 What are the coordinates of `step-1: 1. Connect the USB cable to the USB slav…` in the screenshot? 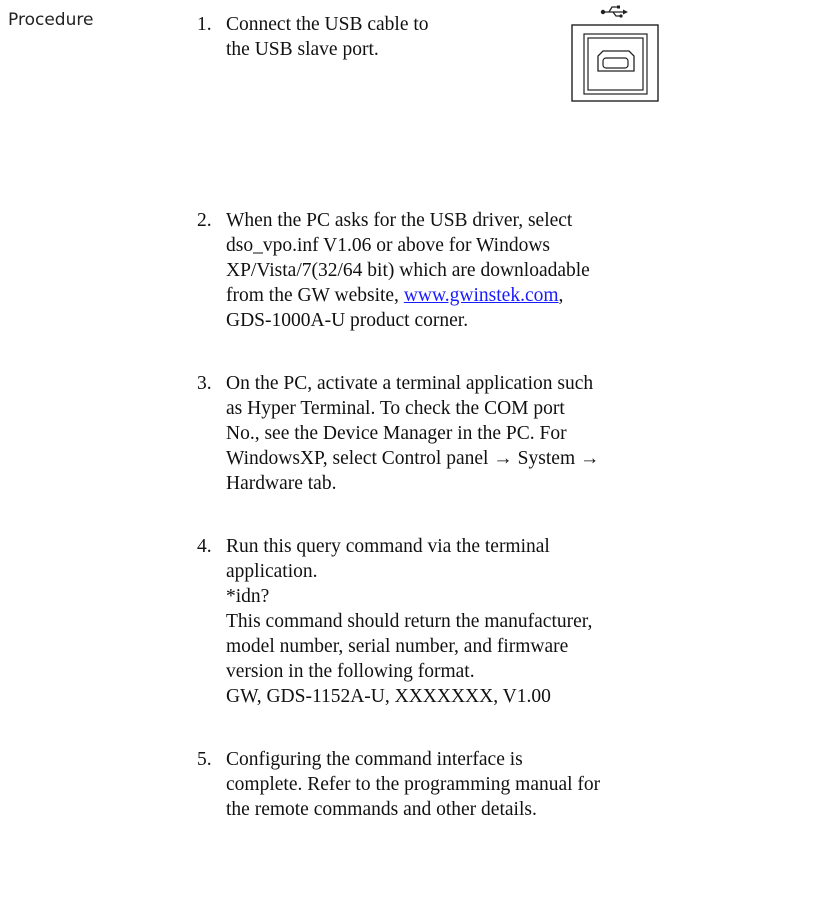 It's located at (313, 37).